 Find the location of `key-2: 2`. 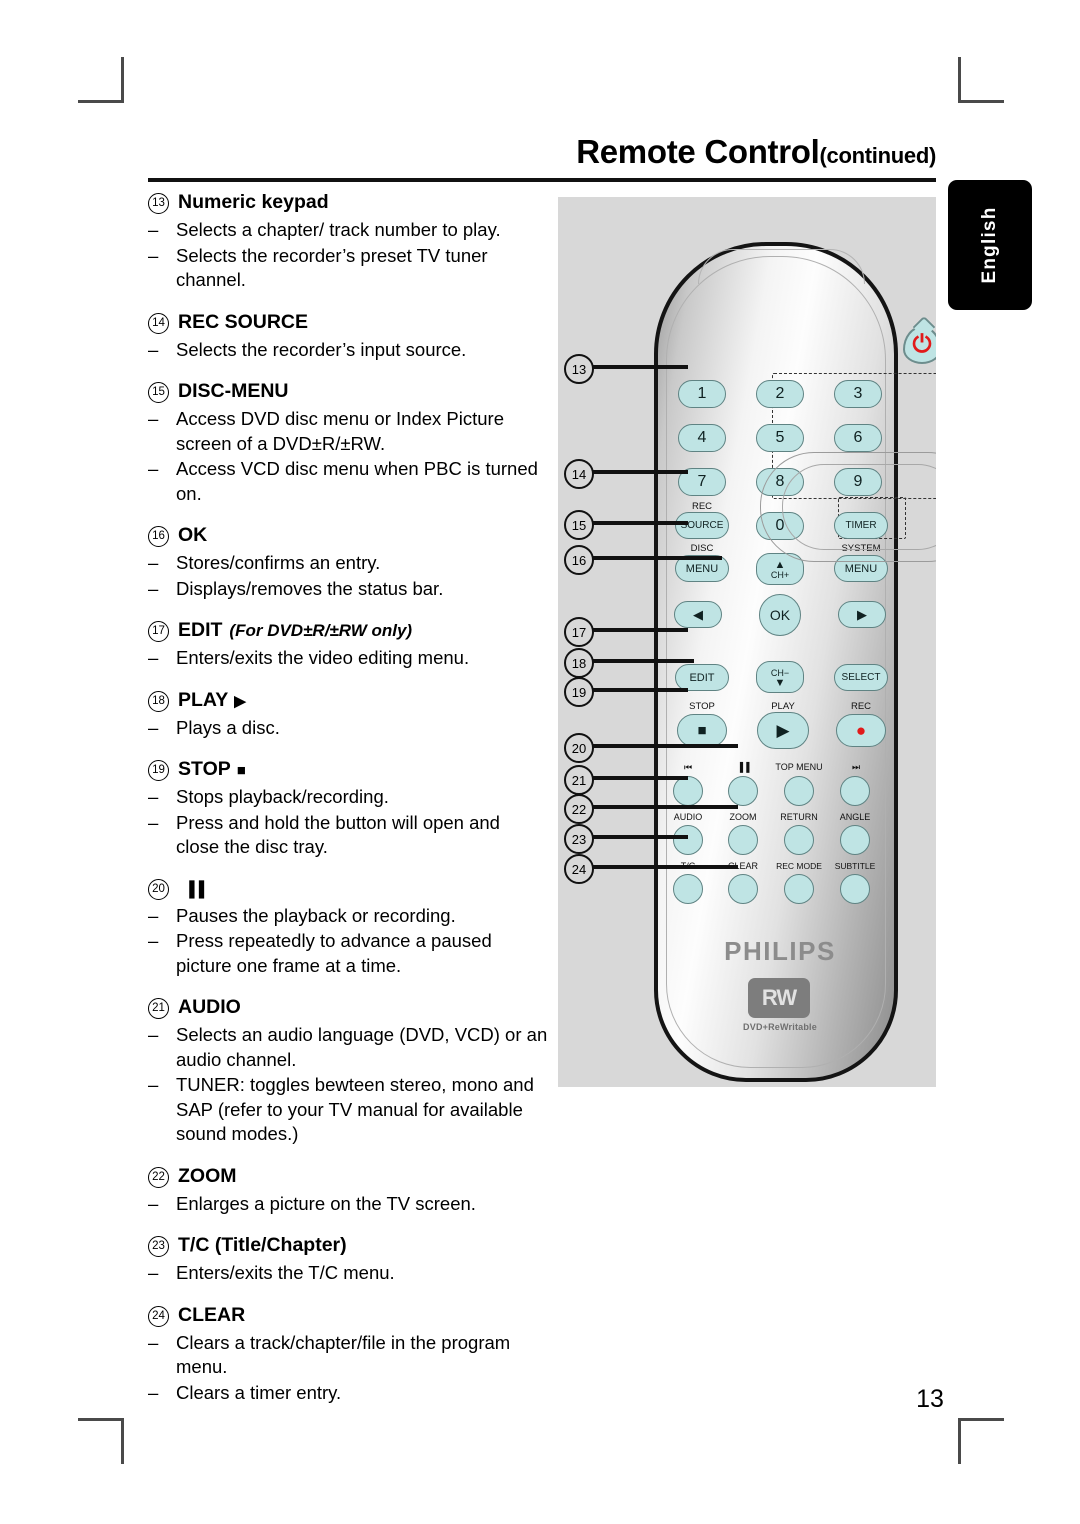

key-2: 2 is located at coordinates (780, 394).